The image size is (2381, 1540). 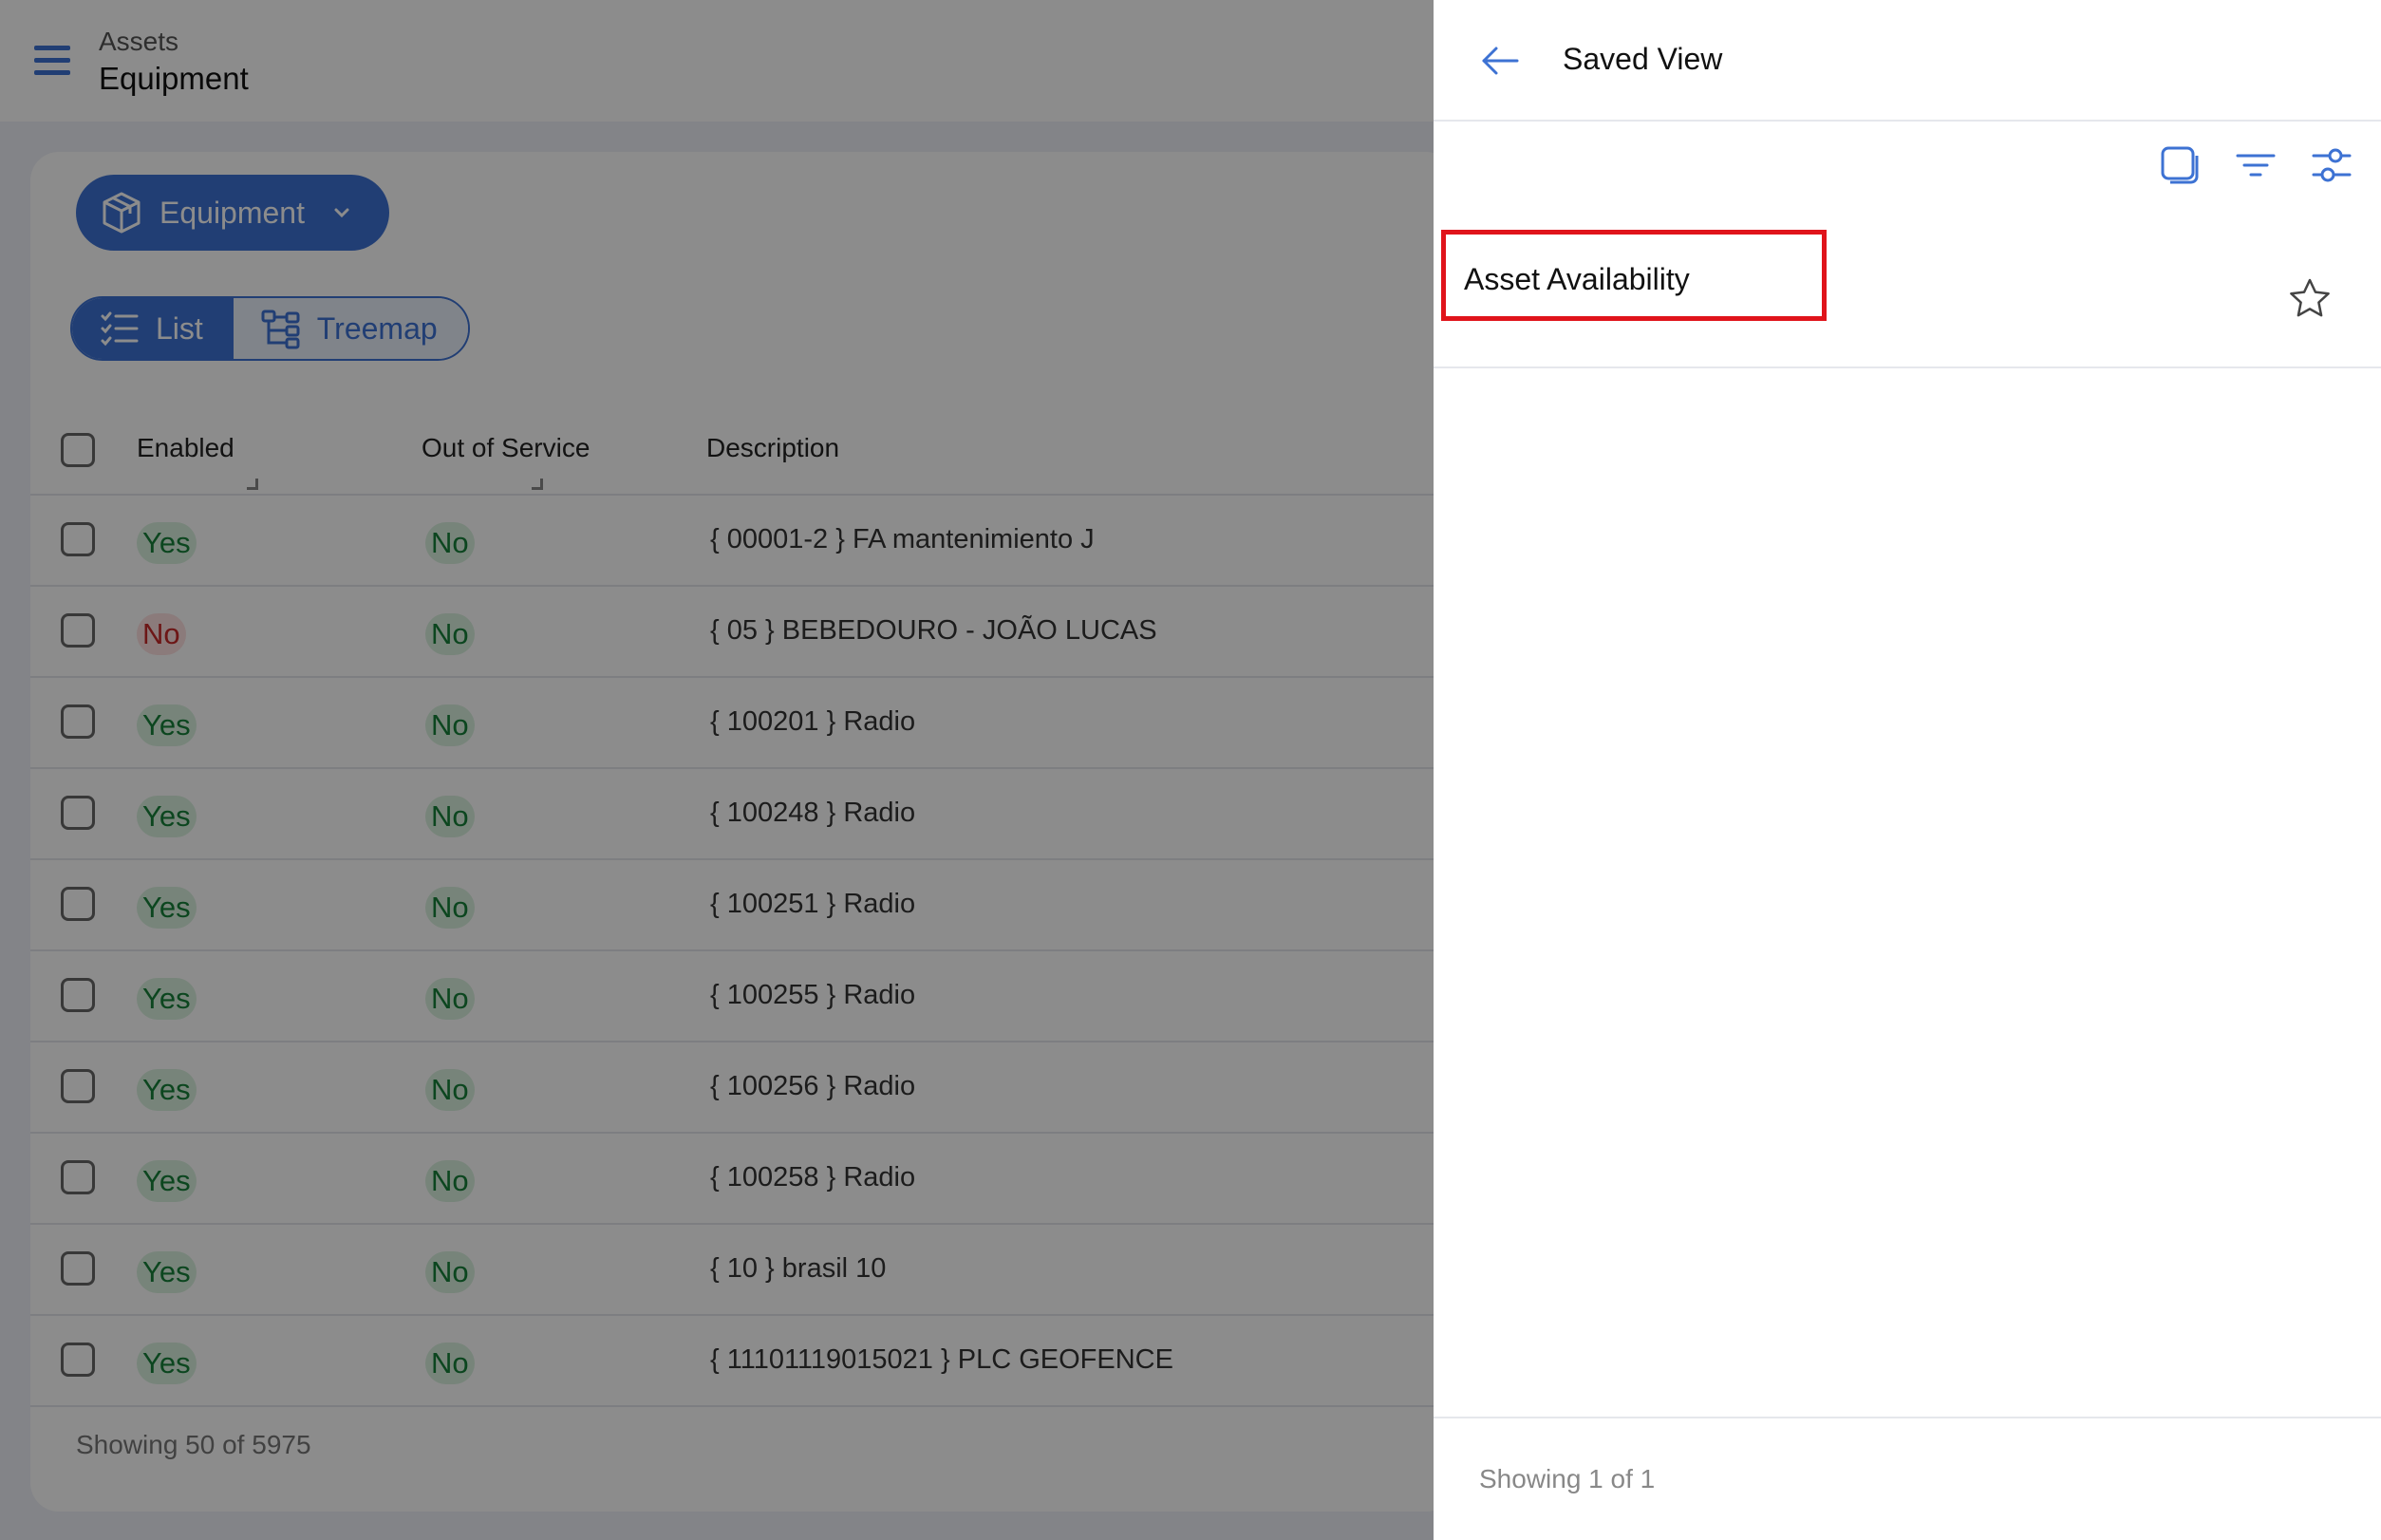 I want to click on panel-header: Saved View, so click(x=1907, y=61).